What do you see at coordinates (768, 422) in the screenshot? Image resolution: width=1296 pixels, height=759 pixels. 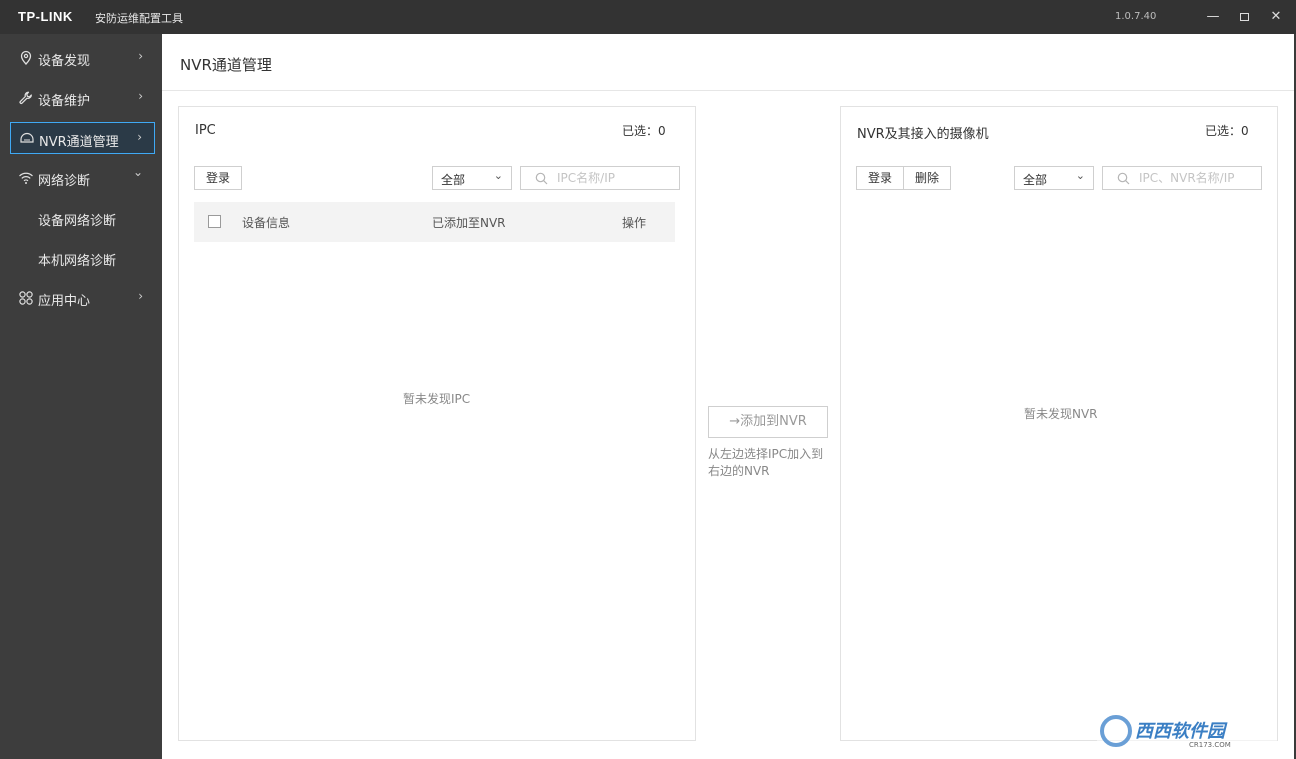 I see `add-to-nvr-button: →添加到NVR` at bounding box center [768, 422].